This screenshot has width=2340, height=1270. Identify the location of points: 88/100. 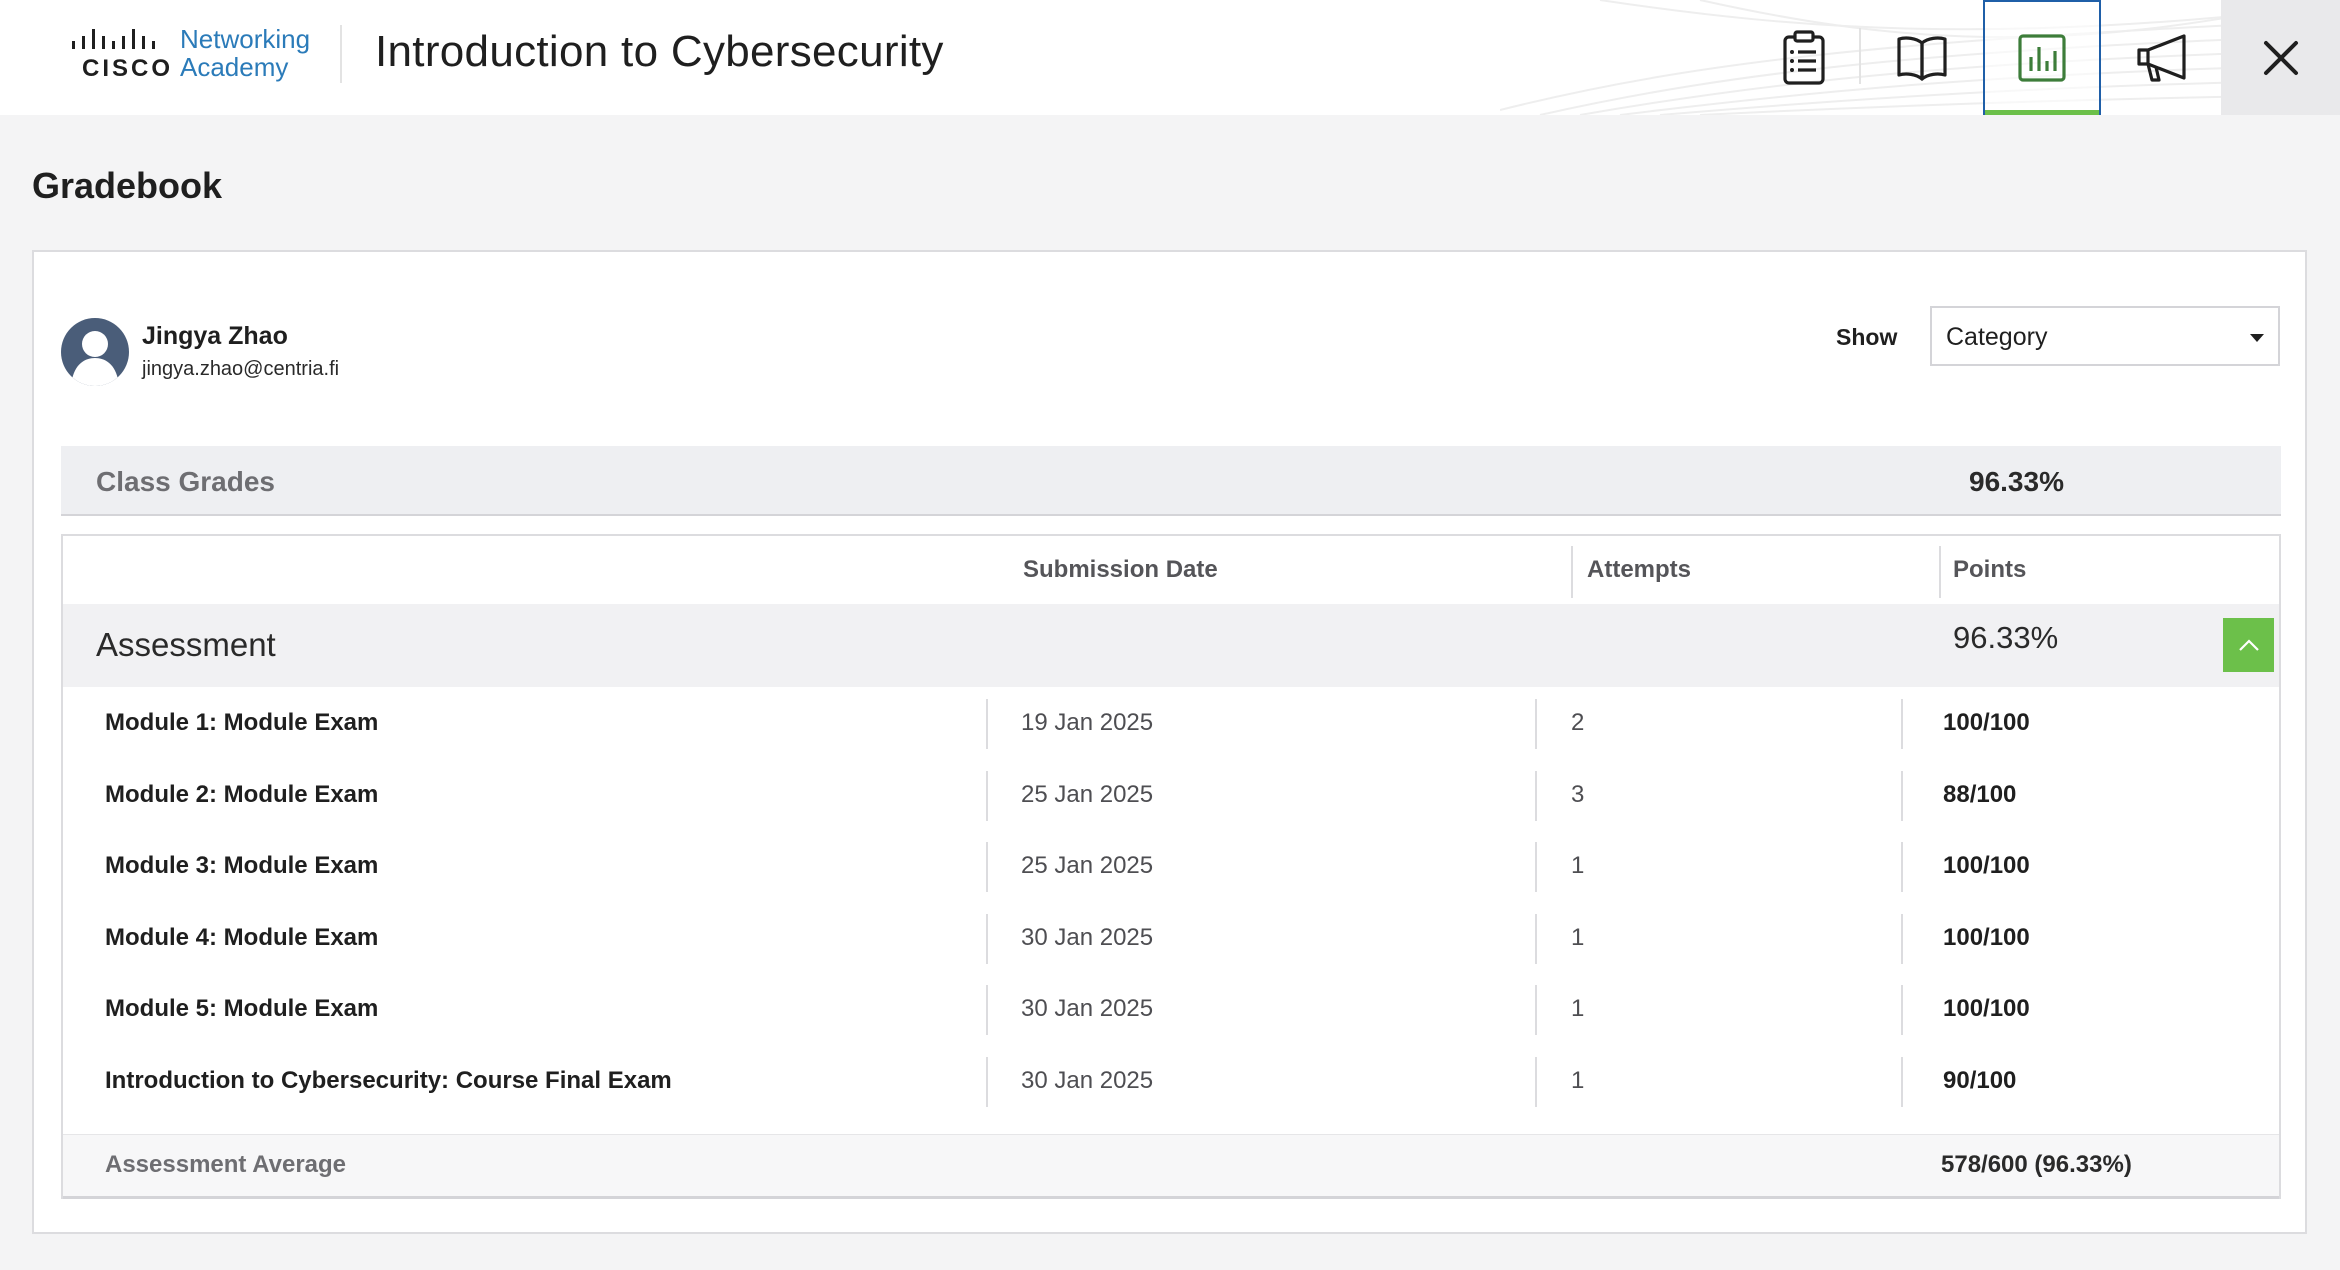
(1980, 794).